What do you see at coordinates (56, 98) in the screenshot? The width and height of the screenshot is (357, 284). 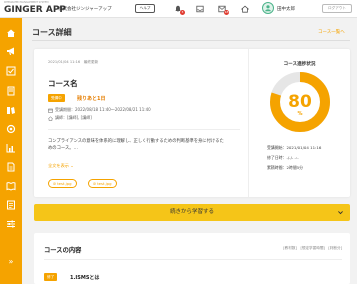 I see `status-badge: 受講中` at bounding box center [56, 98].